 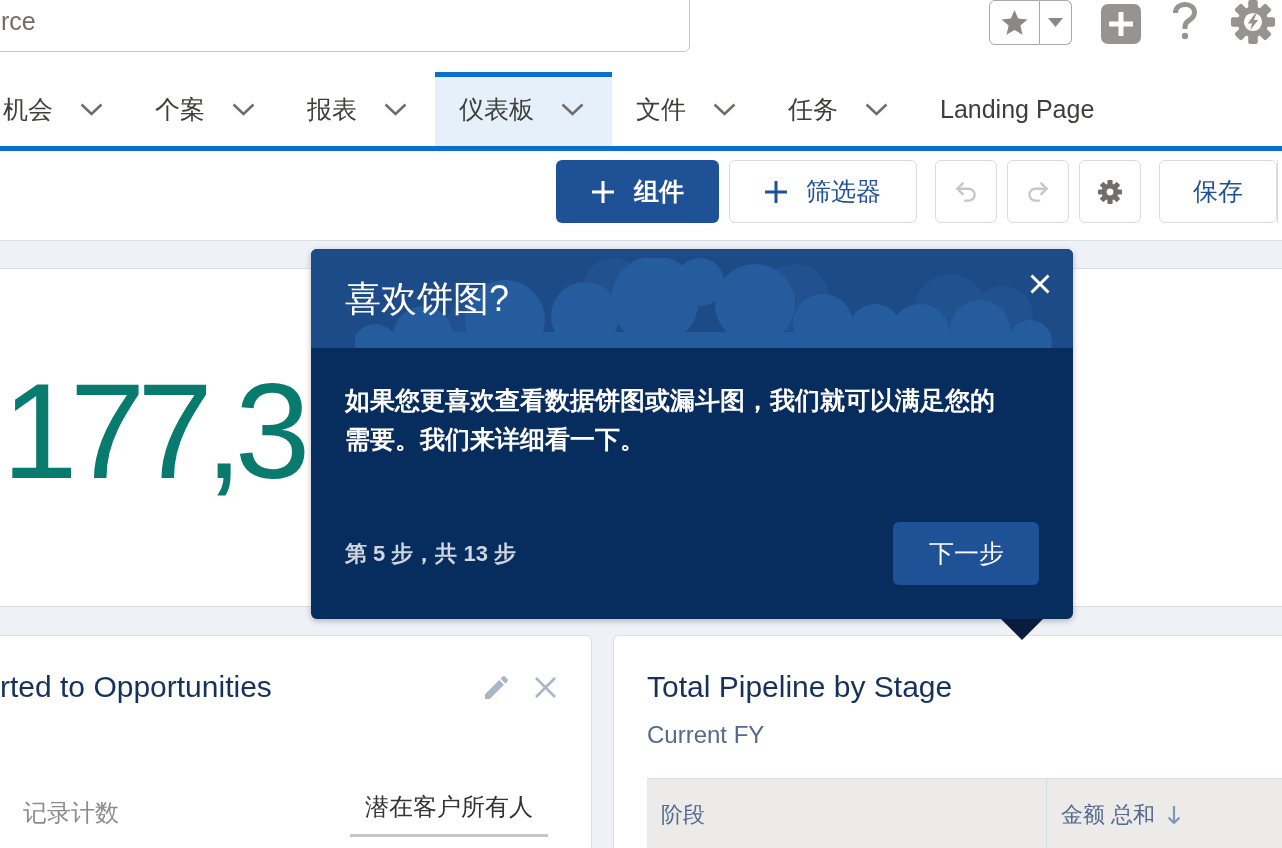 What do you see at coordinates (1253, 22) in the screenshot?
I see `gear-icon` at bounding box center [1253, 22].